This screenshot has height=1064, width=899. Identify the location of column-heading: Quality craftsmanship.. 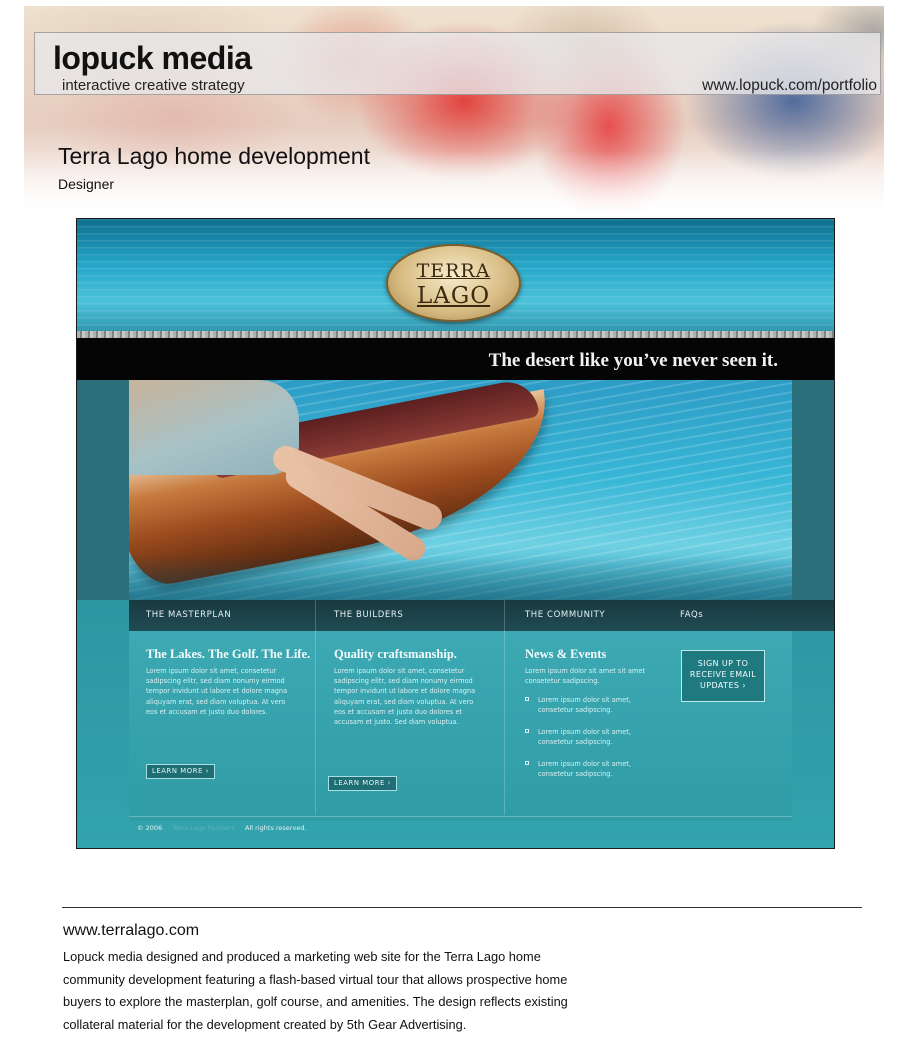
(395, 654).